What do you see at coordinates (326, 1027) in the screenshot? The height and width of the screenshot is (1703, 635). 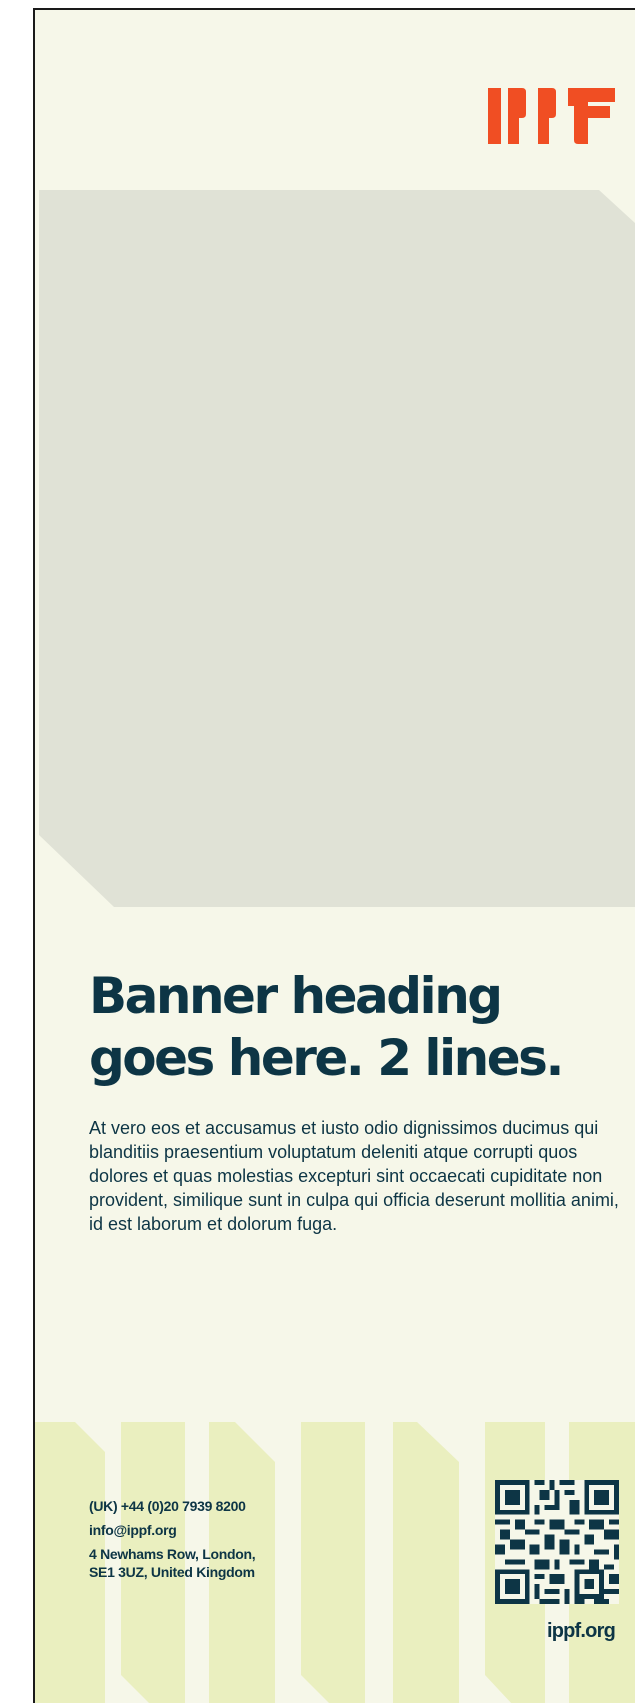 I see `banner-heading: Banner heading goes here. 2 lines.` at bounding box center [326, 1027].